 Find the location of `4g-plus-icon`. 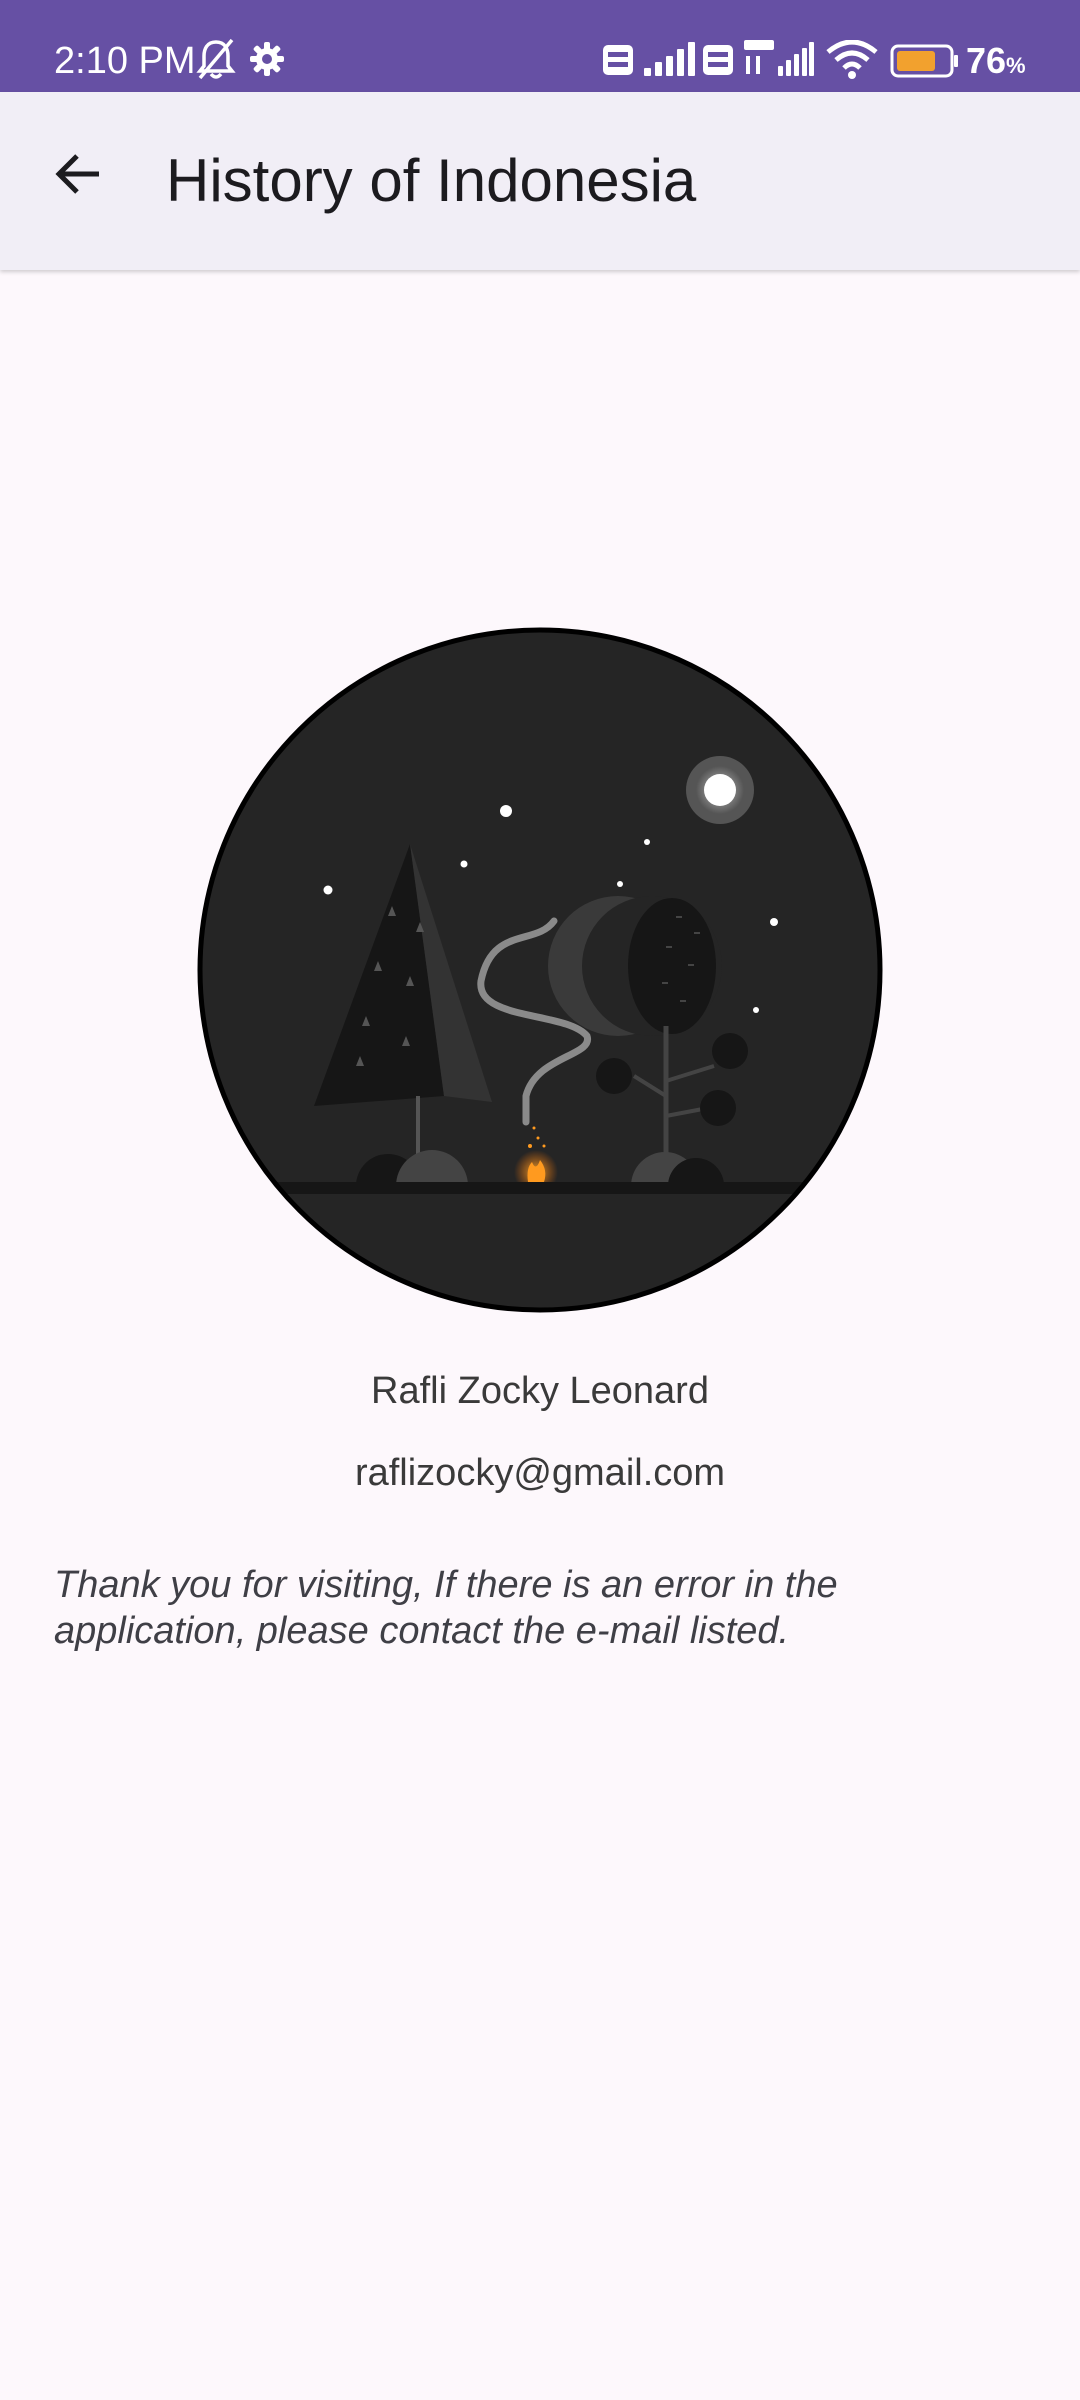

4g-plus-icon is located at coordinates (759, 57).